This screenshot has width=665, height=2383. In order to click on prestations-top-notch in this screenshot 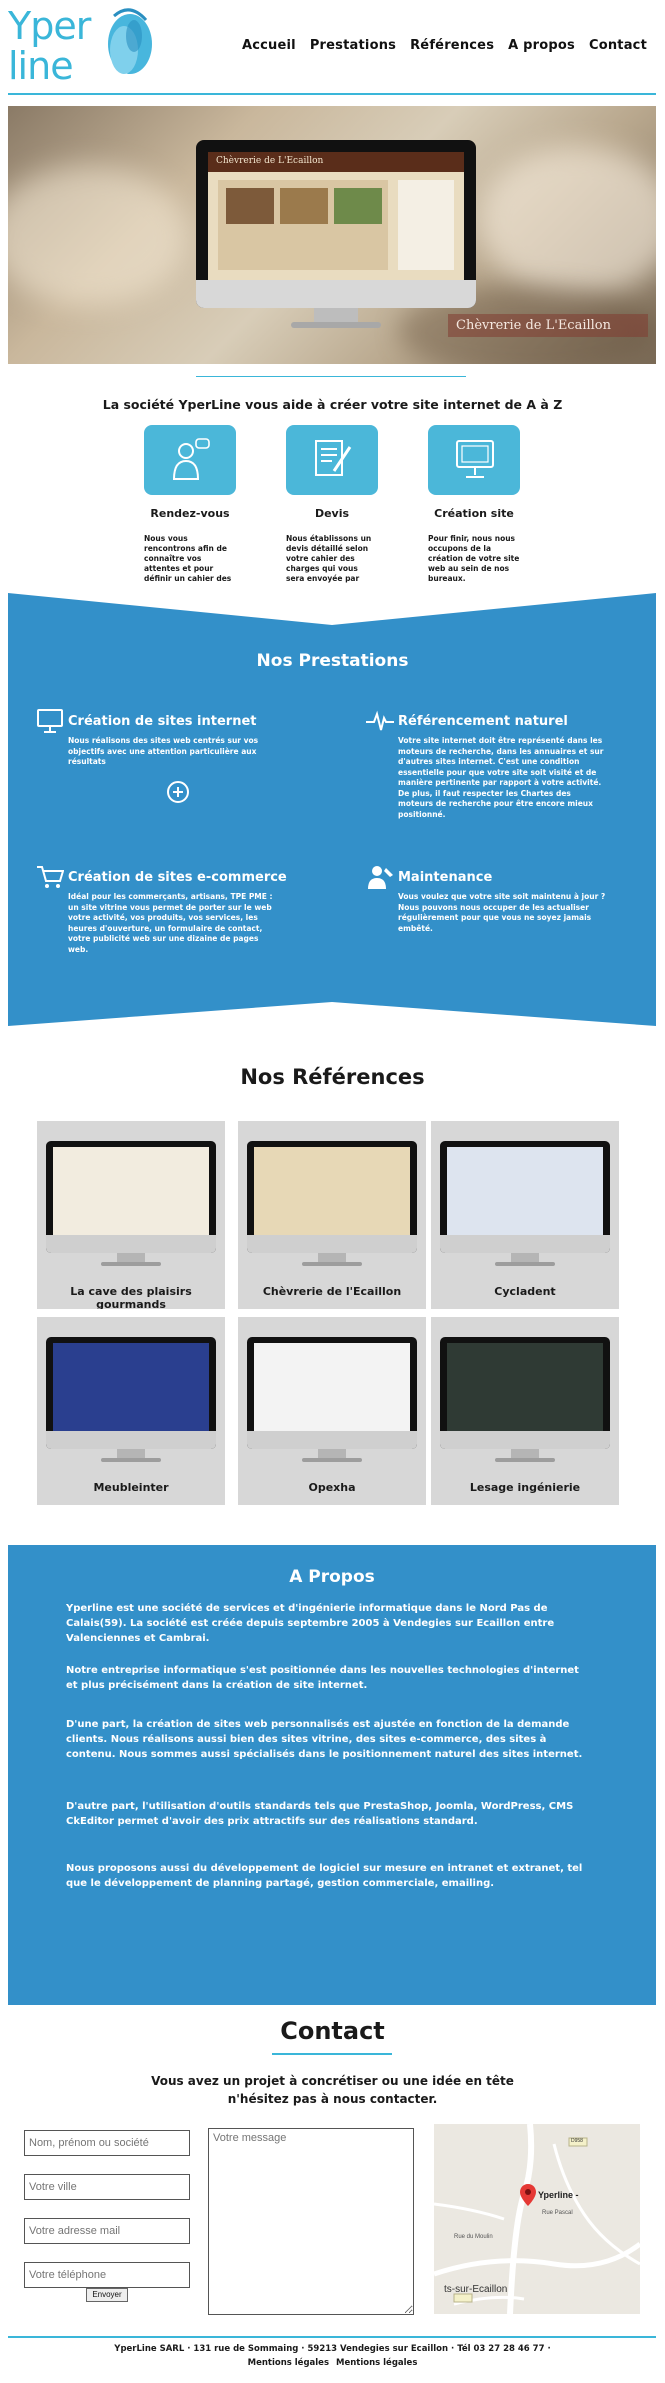, I will do `click(332, 604)`.